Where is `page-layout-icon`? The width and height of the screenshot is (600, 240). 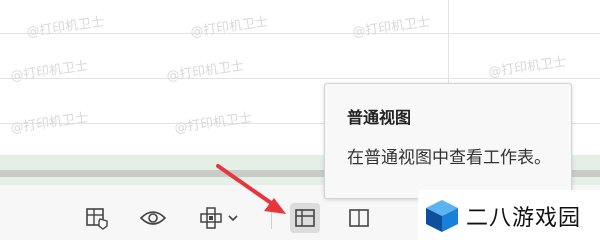 page-layout-icon is located at coordinates (359, 218).